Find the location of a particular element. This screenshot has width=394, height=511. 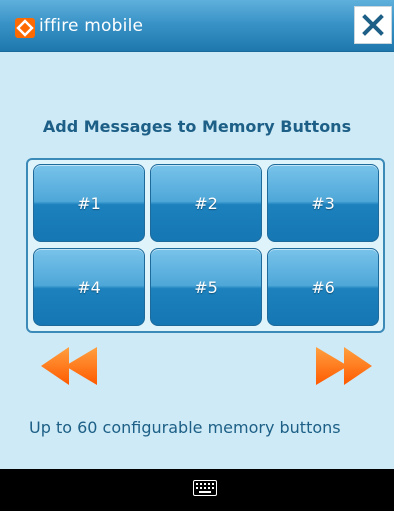

app-title: iffire mobile is located at coordinates (91, 26).